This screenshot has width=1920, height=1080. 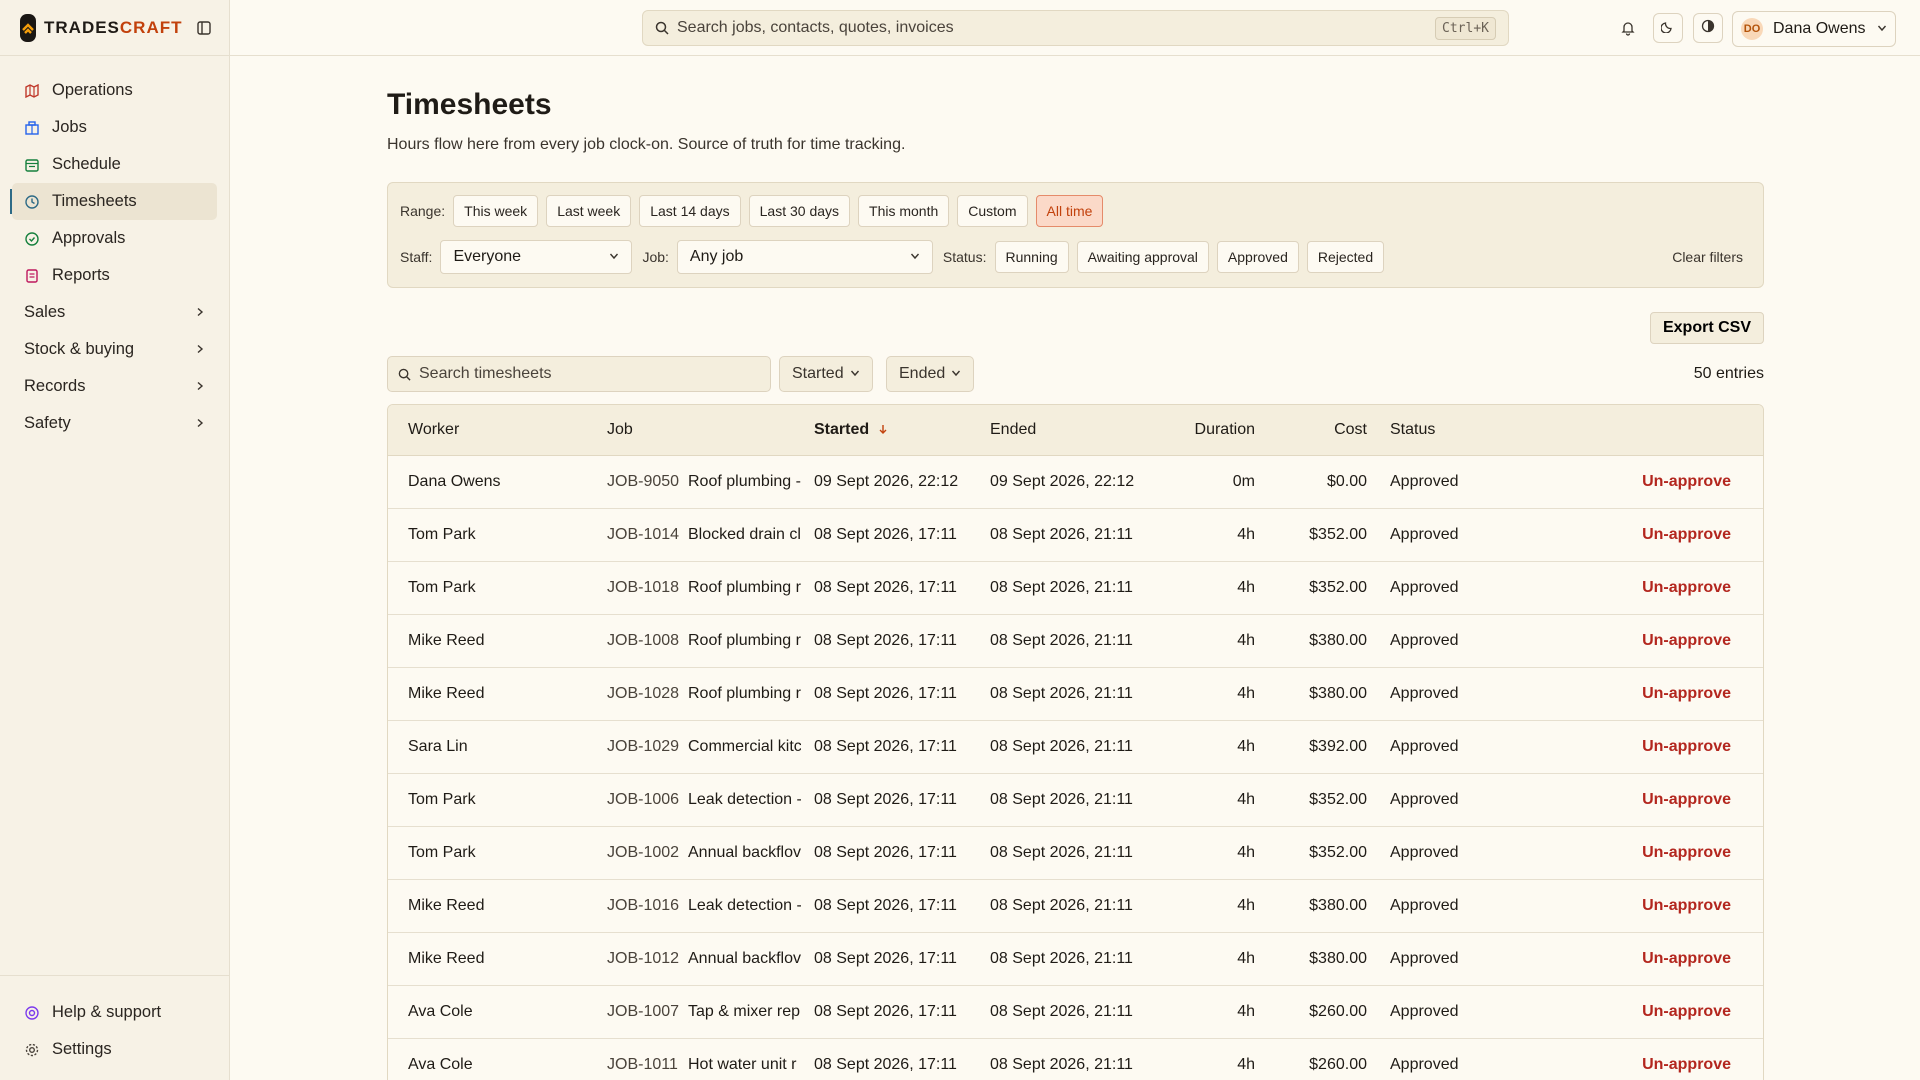 What do you see at coordinates (82, 27) in the screenshot?
I see `brand-name-part1: TRADES` at bounding box center [82, 27].